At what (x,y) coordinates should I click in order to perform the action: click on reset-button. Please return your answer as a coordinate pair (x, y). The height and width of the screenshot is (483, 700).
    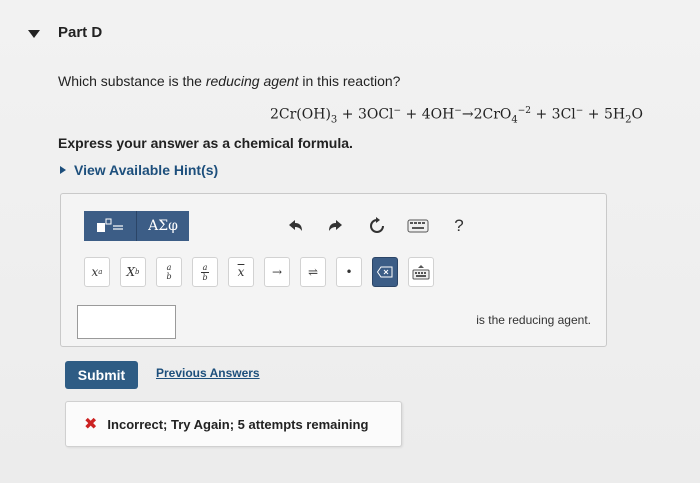
    Looking at the image, I should click on (377, 226).